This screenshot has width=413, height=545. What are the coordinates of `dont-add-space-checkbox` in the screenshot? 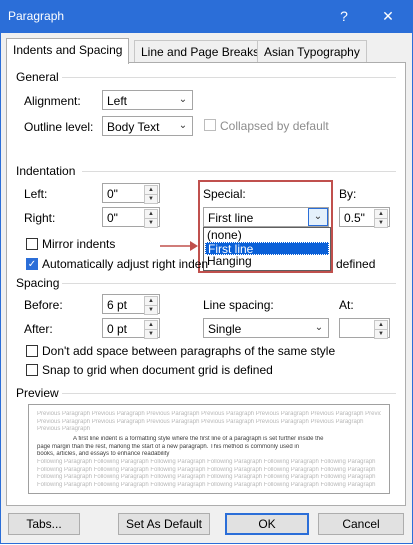 It's located at (32, 351).